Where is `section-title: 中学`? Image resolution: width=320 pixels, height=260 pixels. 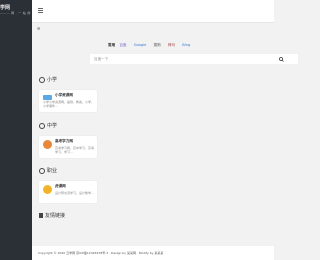
section-title: 中学 is located at coordinates (52, 126).